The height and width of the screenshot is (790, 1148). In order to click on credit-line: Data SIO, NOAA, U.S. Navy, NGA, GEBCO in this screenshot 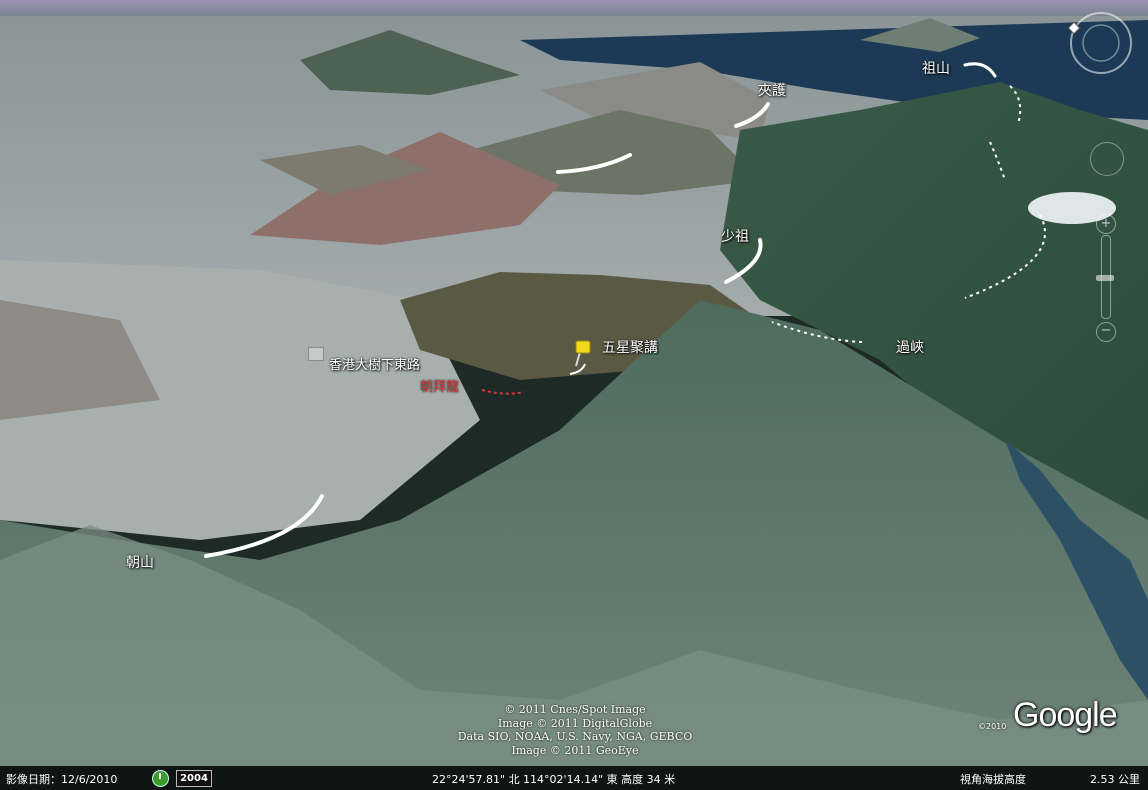, I will do `click(575, 736)`.